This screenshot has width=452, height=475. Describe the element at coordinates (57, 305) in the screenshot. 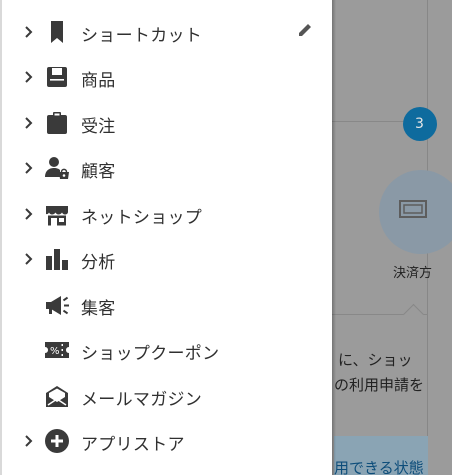

I see `megaphone-icon` at that location.